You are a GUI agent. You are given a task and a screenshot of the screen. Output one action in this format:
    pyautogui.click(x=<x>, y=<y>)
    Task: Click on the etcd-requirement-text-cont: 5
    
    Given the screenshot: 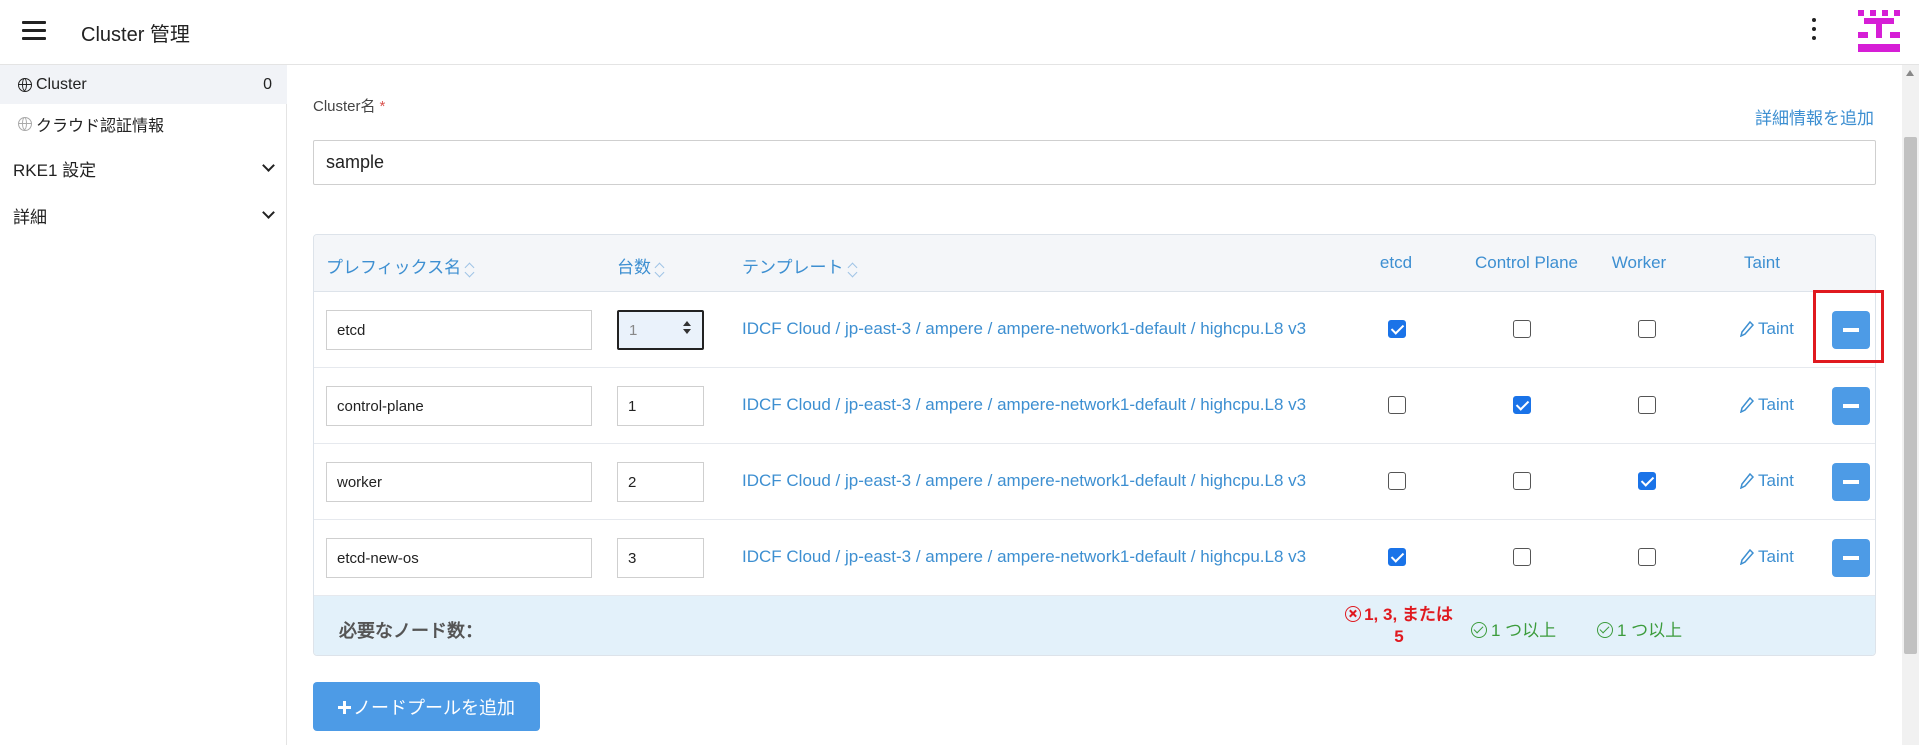 What is the action you would take?
    pyautogui.click(x=1399, y=636)
    